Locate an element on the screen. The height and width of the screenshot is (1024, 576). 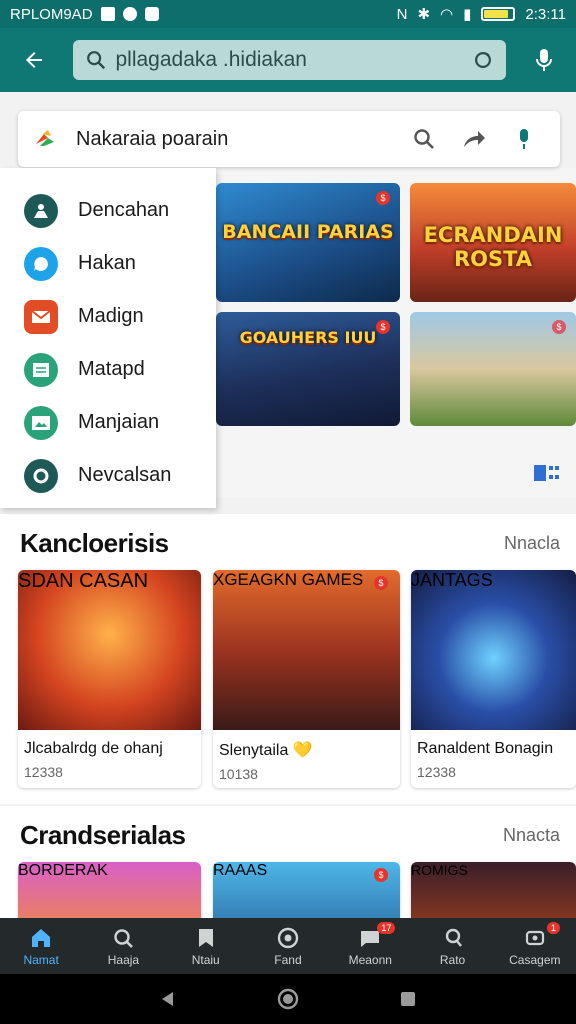
section-header: Crandserialas Nnacta is located at coordinates (288, 835).